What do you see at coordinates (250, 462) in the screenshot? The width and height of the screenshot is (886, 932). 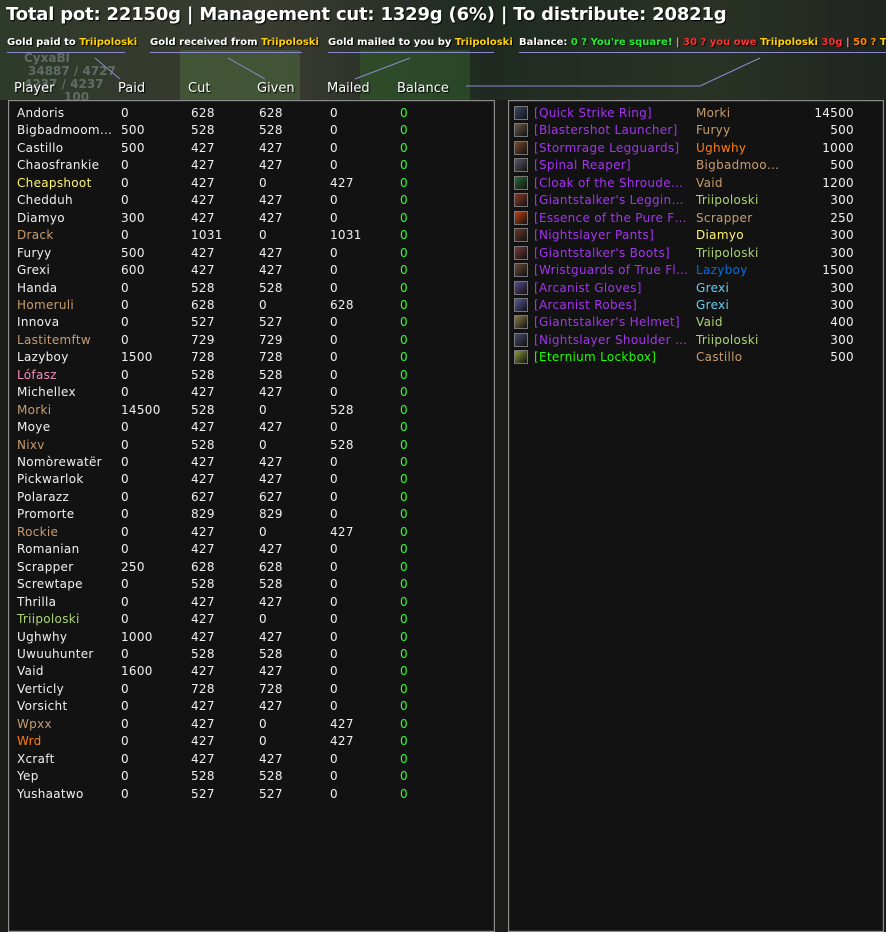 I see `table-row: Nomòrewatër 0 427 427 0 0` at bounding box center [250, 462].